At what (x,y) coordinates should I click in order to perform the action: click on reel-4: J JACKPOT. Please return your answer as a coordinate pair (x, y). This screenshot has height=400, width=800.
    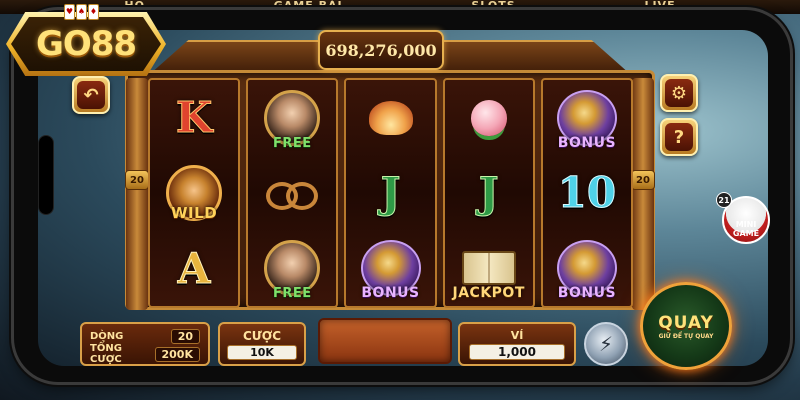
    Looking at the image, I should click on (488, 193).